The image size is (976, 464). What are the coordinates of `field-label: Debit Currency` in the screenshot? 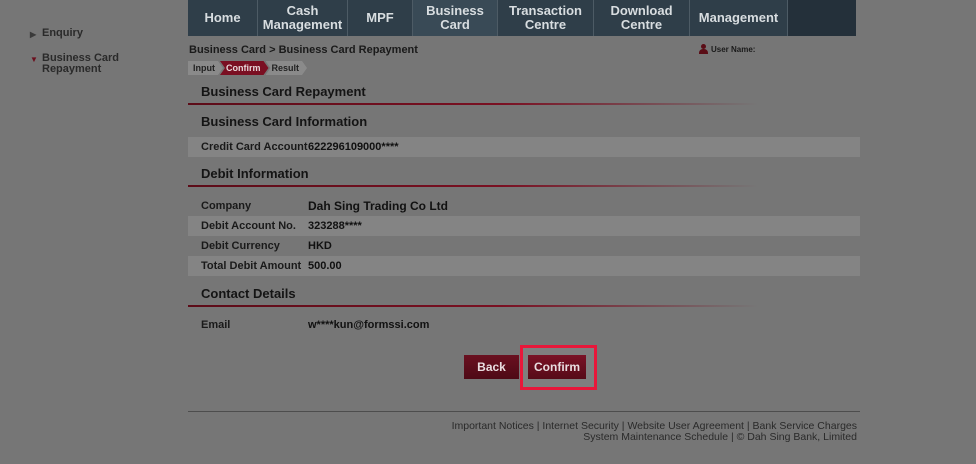 It's located at (240, 246).